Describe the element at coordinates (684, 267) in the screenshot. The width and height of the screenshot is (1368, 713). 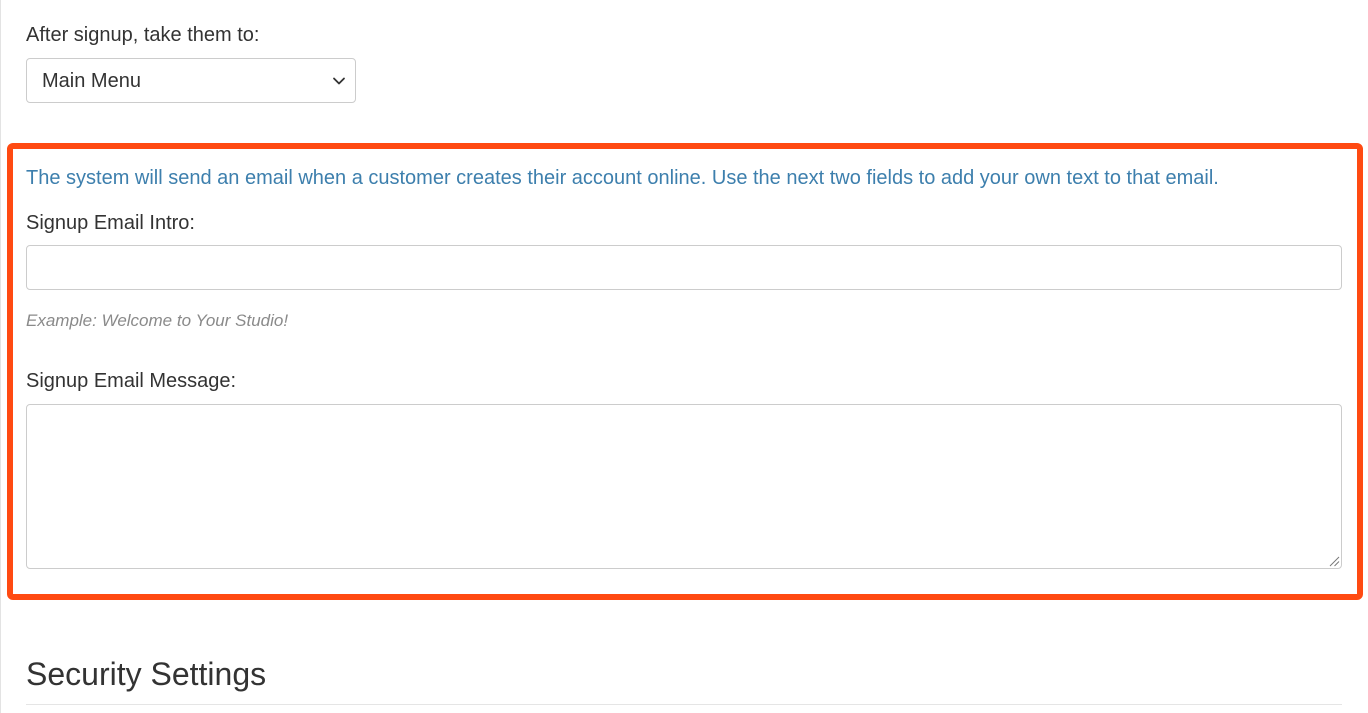
I see `signup-email-intro-input` at that location.